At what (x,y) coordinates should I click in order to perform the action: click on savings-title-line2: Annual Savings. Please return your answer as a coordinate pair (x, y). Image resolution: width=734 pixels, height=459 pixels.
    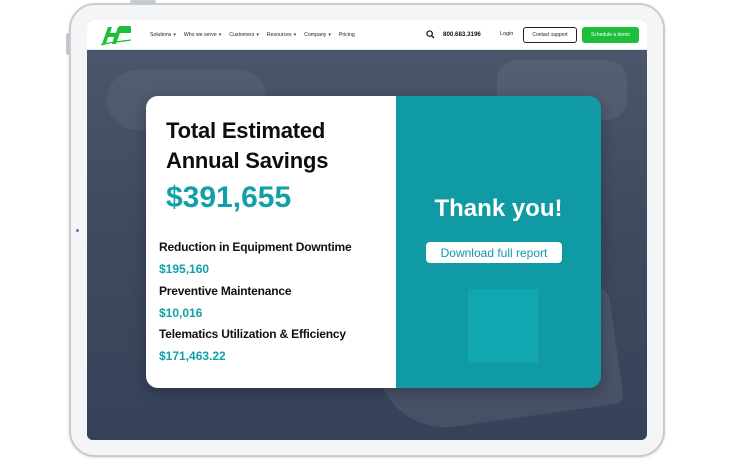
    Looking at the image, I should click on (247, 160).